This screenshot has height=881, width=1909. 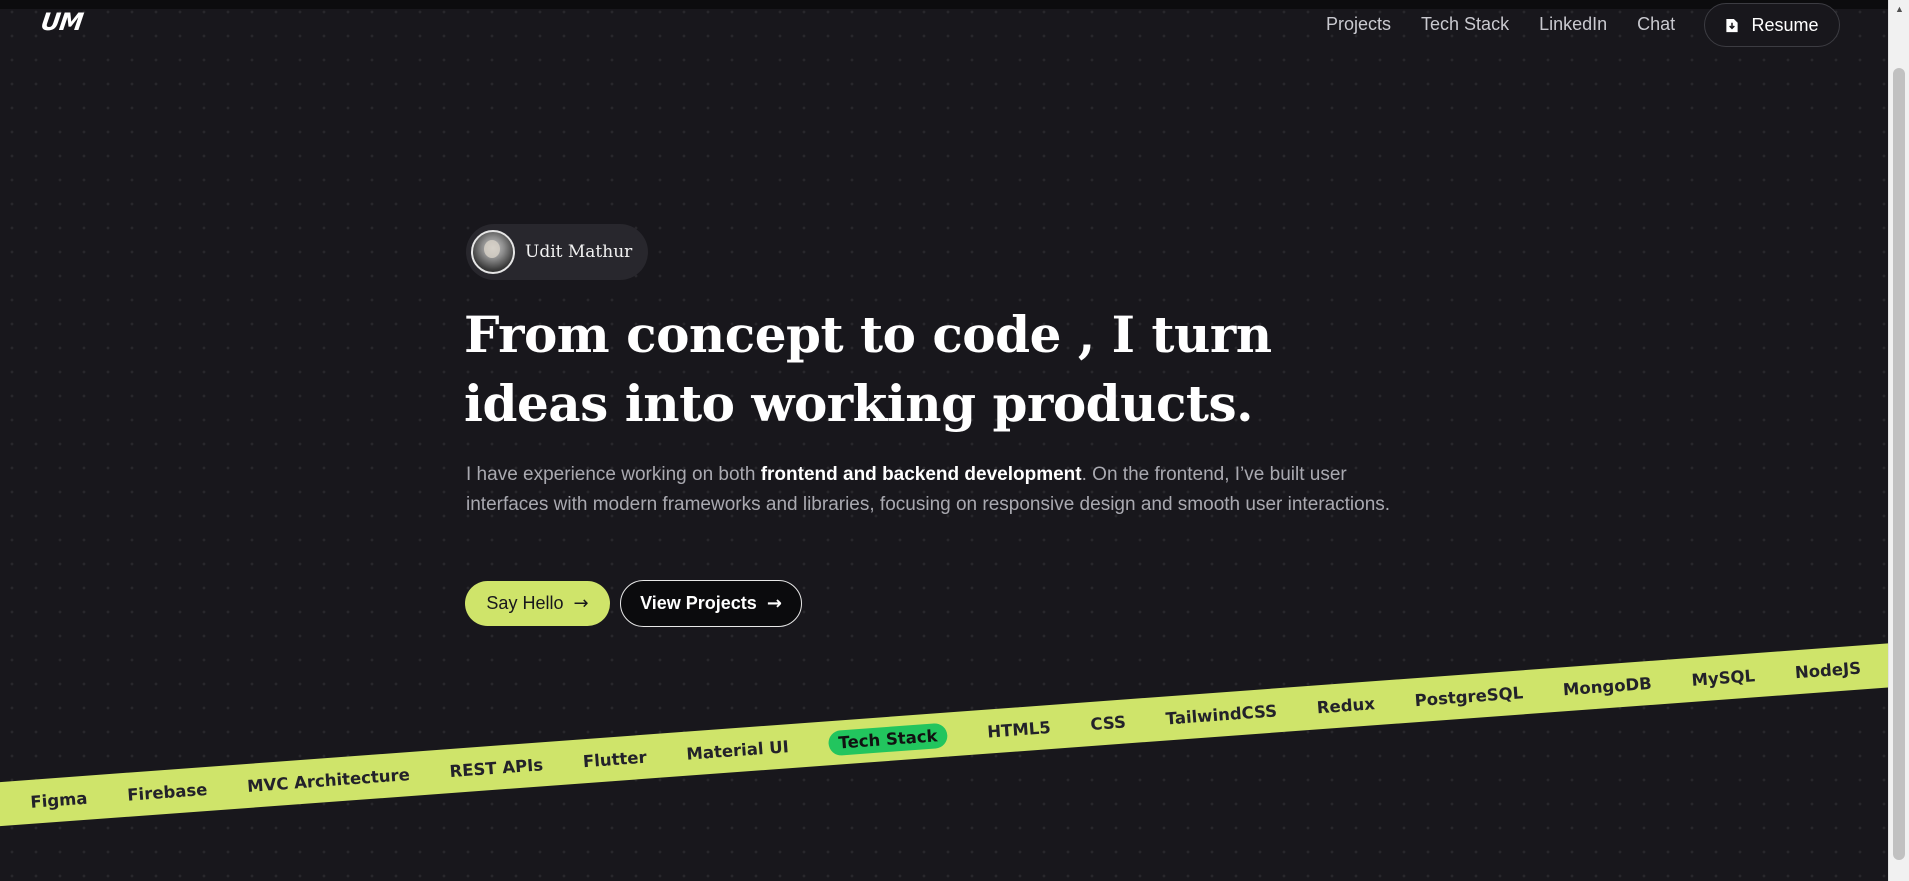 What do you see at coordinates (167, 792) in the screenshot?
I see `ribbon-item: Firebase` at bounding box center [167, 792].